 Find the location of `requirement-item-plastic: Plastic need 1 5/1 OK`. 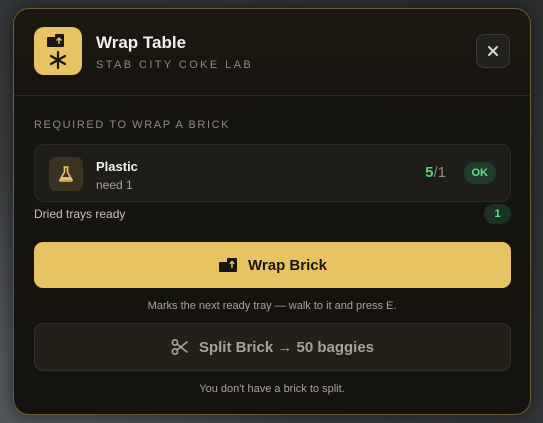

requirement-item-plastic: Plastic need 1 5/1 OK is located at coordinates (272, 173).